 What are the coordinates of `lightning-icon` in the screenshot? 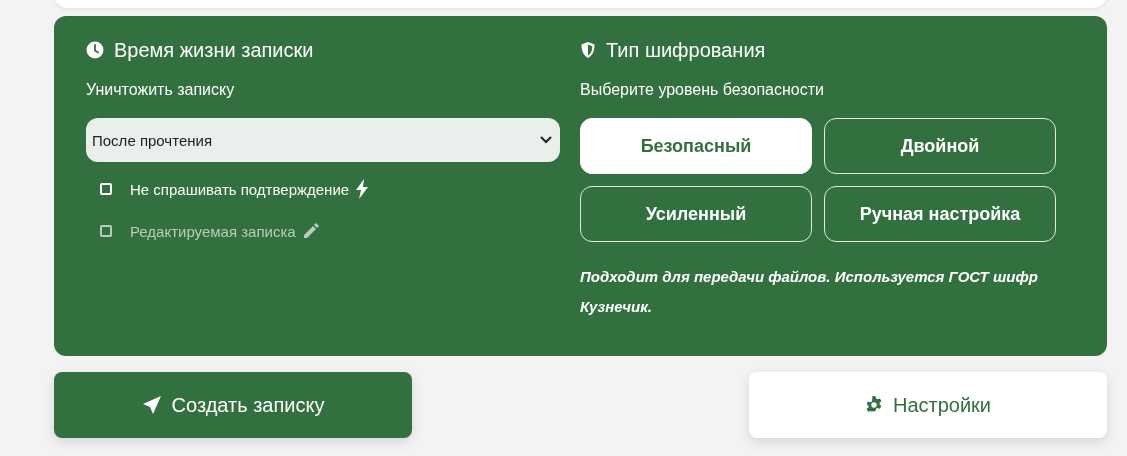 It's located at (362, 189).